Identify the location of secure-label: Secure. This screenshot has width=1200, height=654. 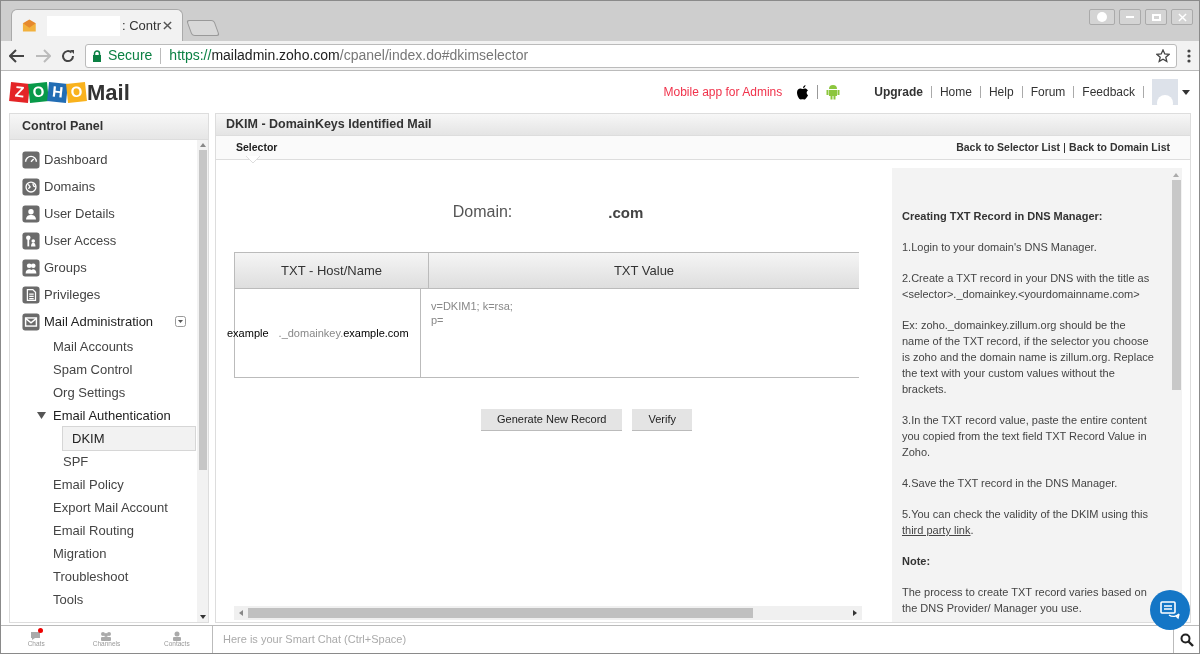
(130, 55).